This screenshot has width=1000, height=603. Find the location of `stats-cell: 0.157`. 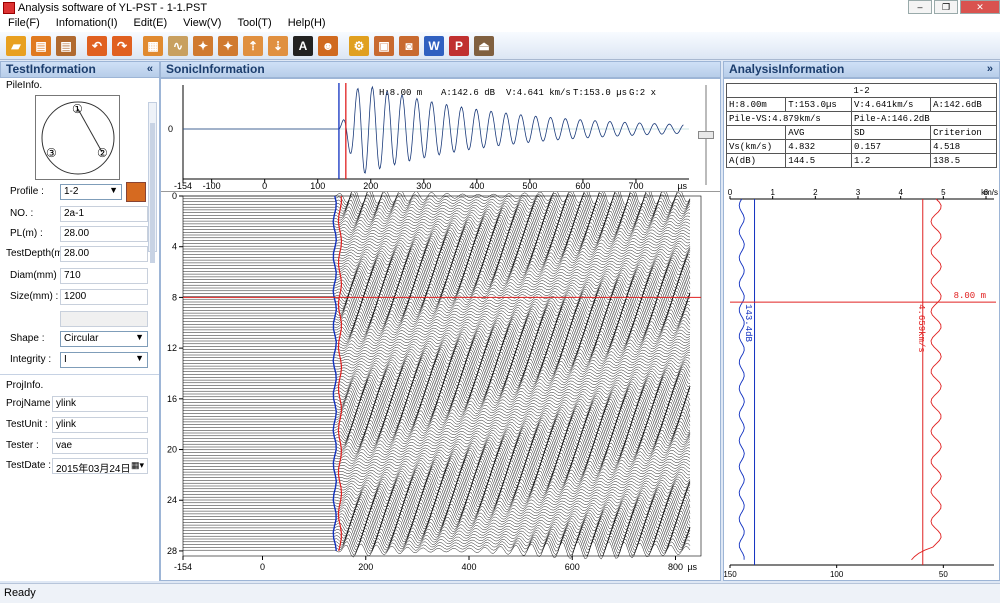

stats-cell: 0.157 is located at coordinates (891, 146).